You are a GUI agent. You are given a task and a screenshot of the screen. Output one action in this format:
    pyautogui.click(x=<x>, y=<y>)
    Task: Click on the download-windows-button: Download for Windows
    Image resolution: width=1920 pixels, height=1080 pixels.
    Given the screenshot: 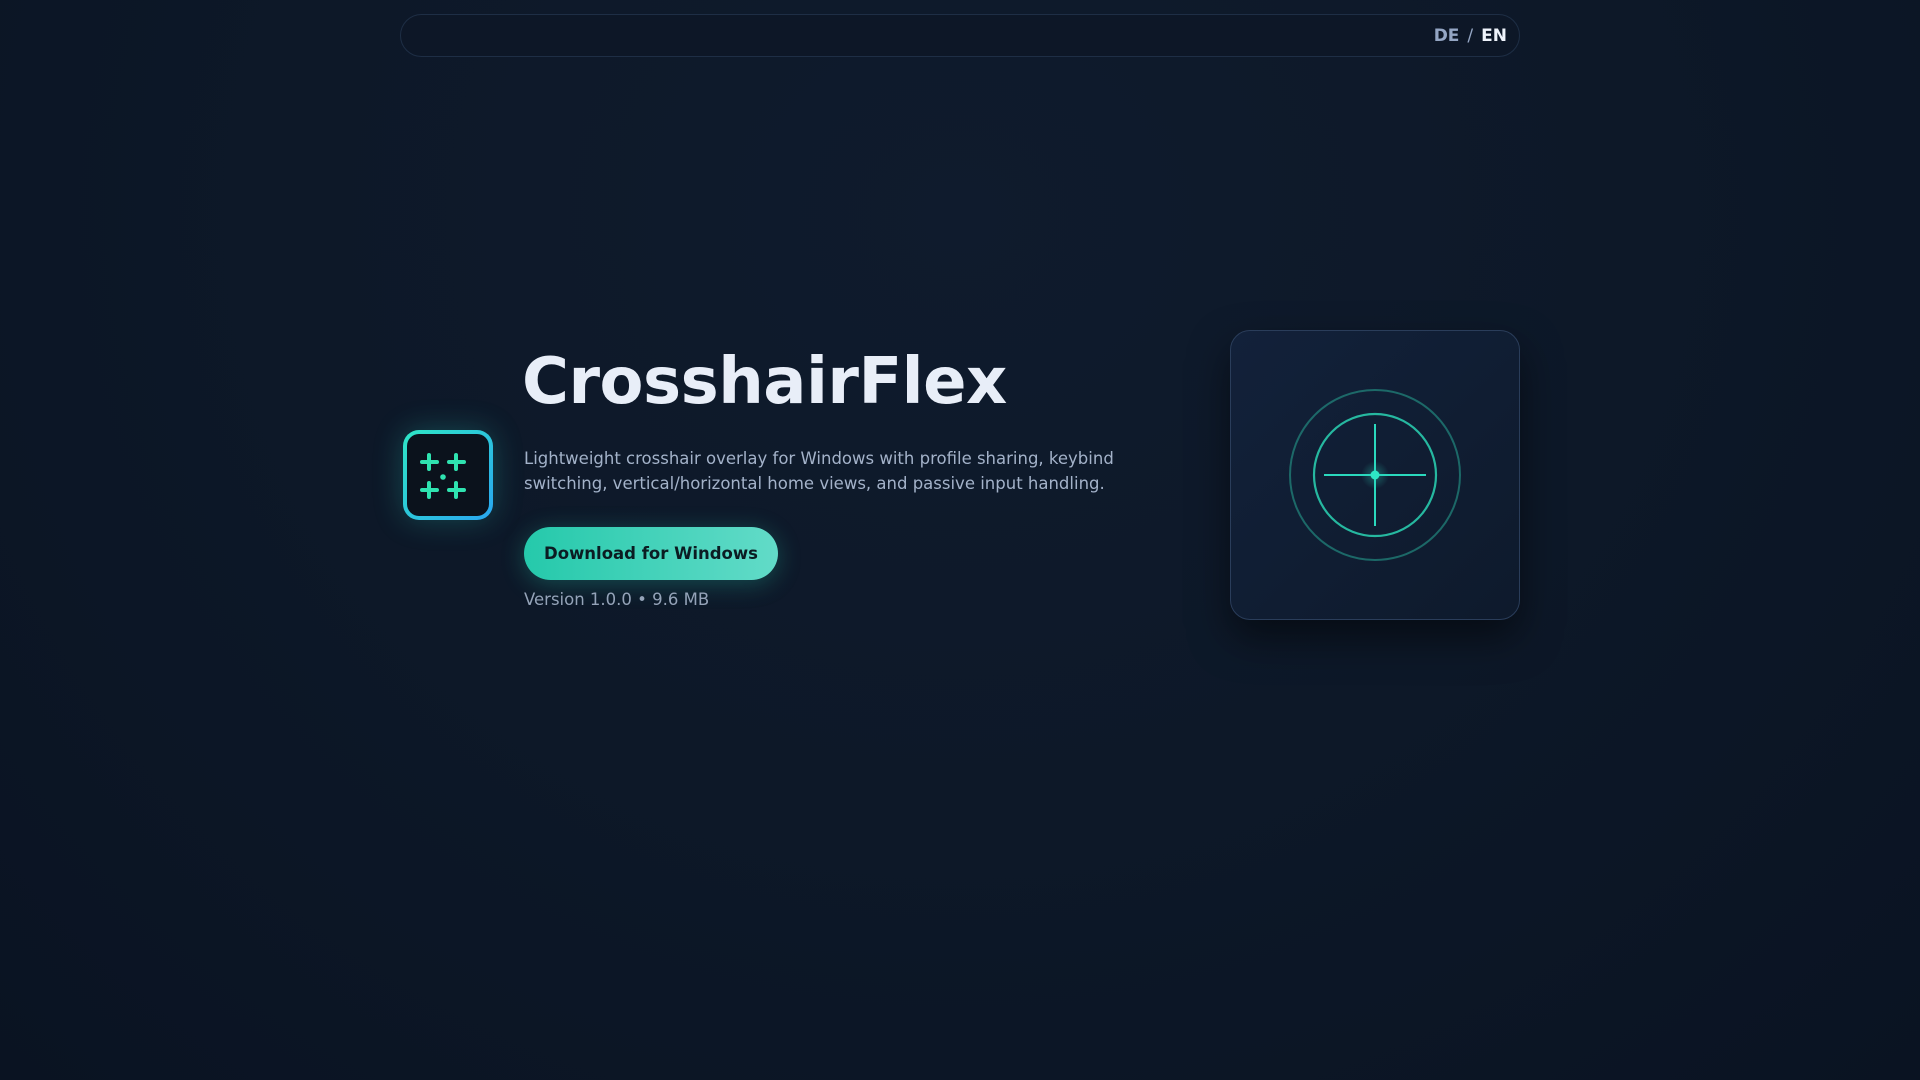 What is the action you would take?
    pyautogui.click(x=651, y=553)
    